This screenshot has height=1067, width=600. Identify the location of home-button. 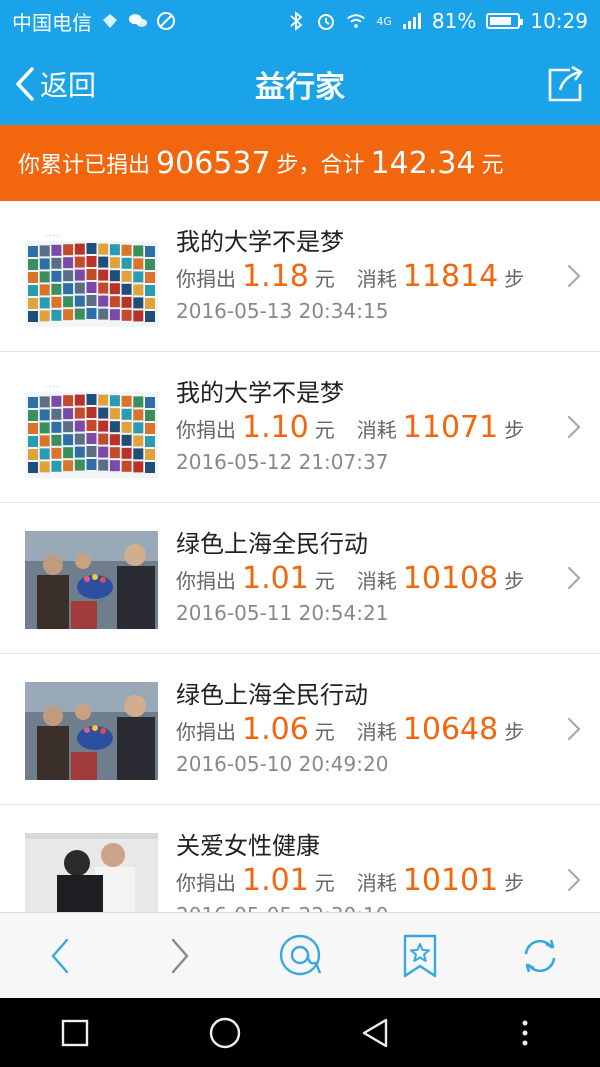
(225, 1033).